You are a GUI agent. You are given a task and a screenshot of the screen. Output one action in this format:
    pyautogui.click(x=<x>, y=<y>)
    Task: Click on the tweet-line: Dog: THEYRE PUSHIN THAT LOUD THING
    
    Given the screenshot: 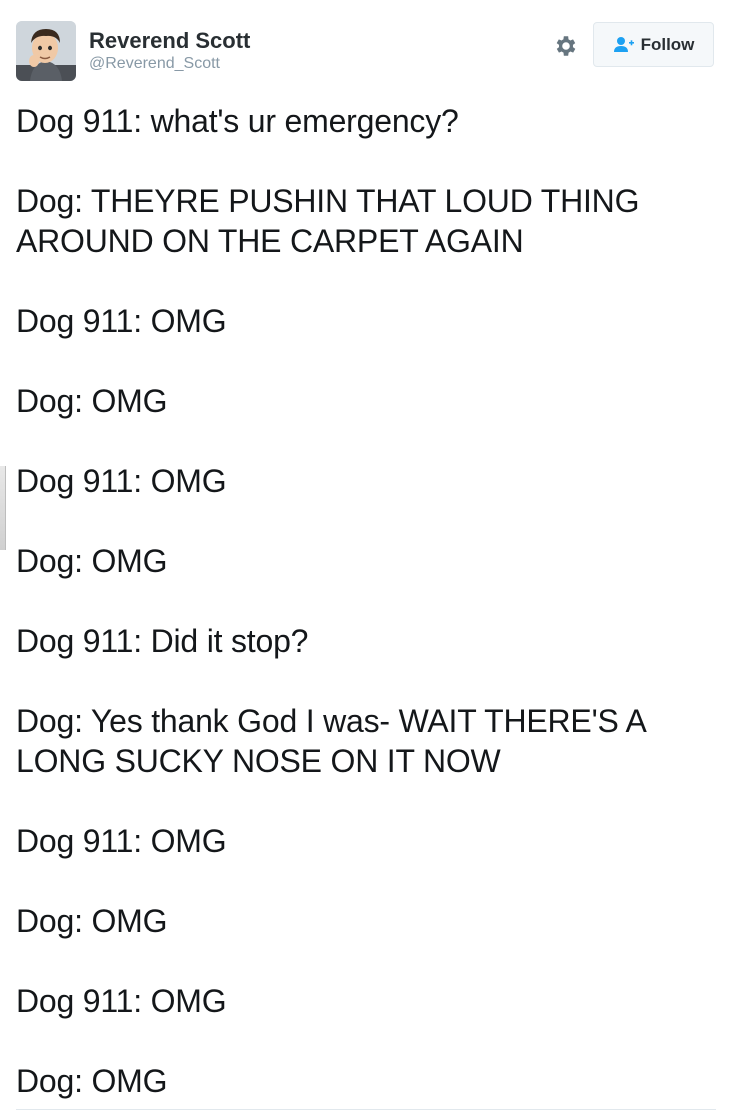 What is the action you would take?
    pyautogui.click(x=328, y=201)
    